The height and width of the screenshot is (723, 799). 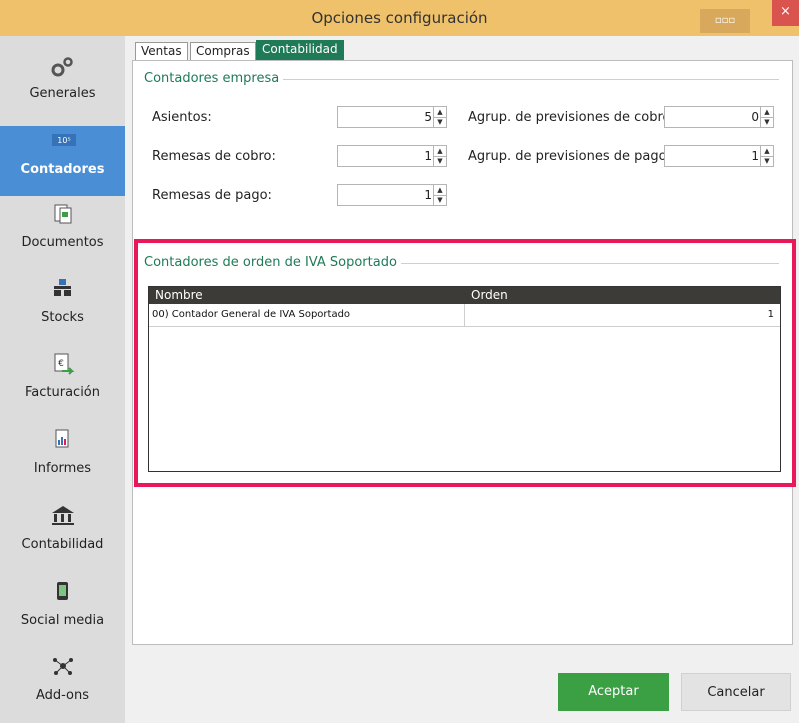 I want to click on asientos-stepper: 5 ▲ ▼, so click(x=392, y=117).